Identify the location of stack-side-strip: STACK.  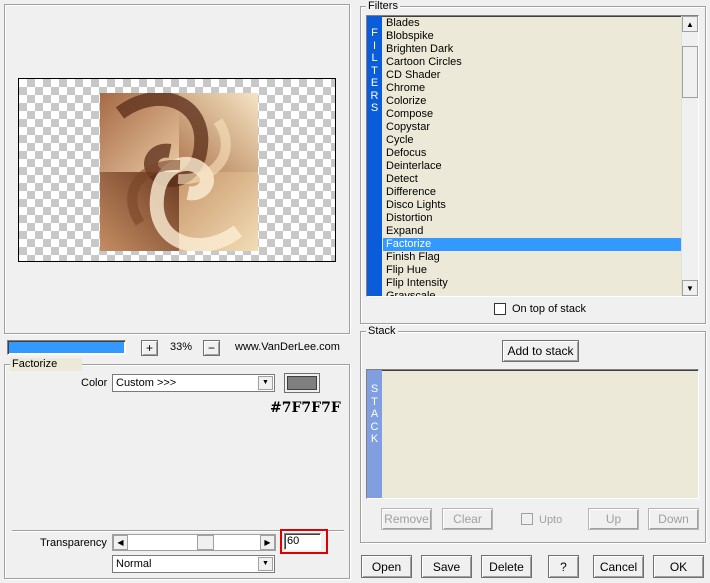
(374, 434).